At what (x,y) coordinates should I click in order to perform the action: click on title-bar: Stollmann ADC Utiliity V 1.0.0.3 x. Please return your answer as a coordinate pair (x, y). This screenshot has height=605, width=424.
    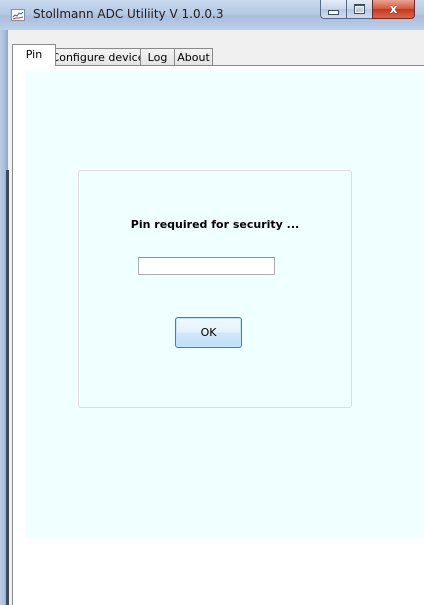
    Looking at the image, I should click on (212, 15).